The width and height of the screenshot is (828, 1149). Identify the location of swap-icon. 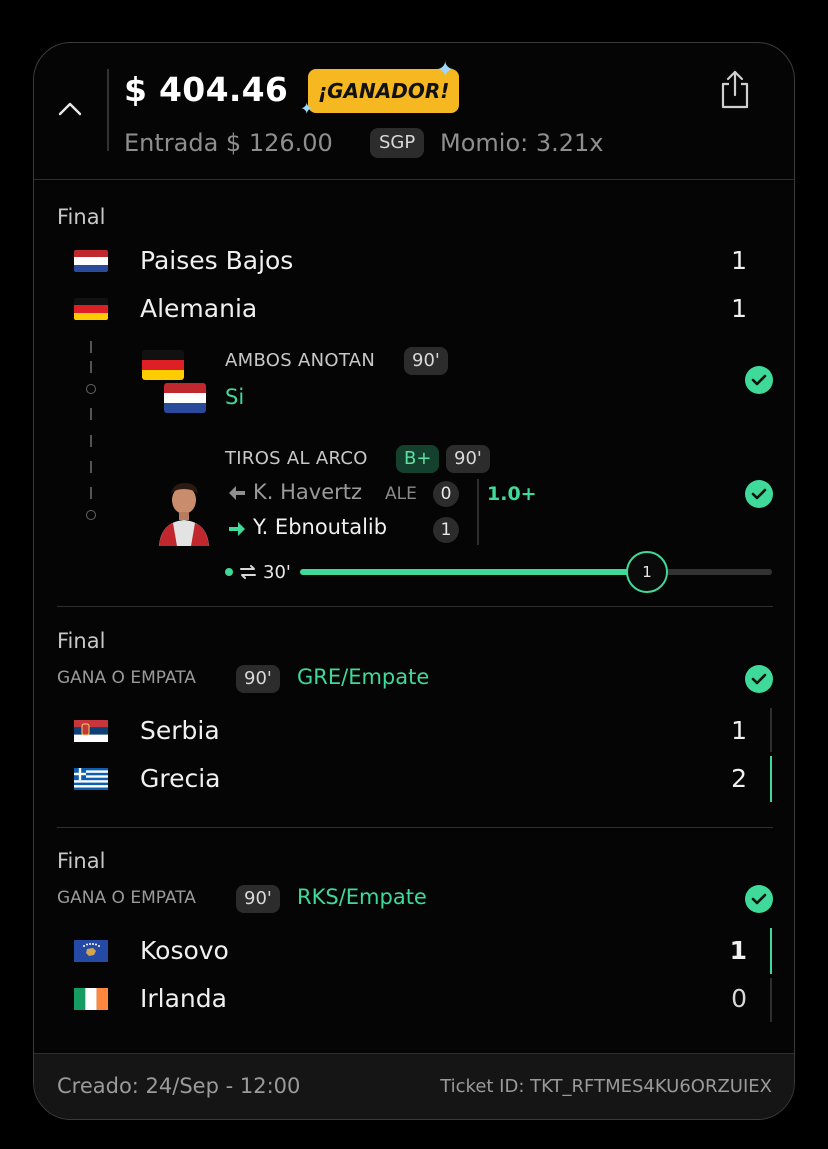
(248, 572).